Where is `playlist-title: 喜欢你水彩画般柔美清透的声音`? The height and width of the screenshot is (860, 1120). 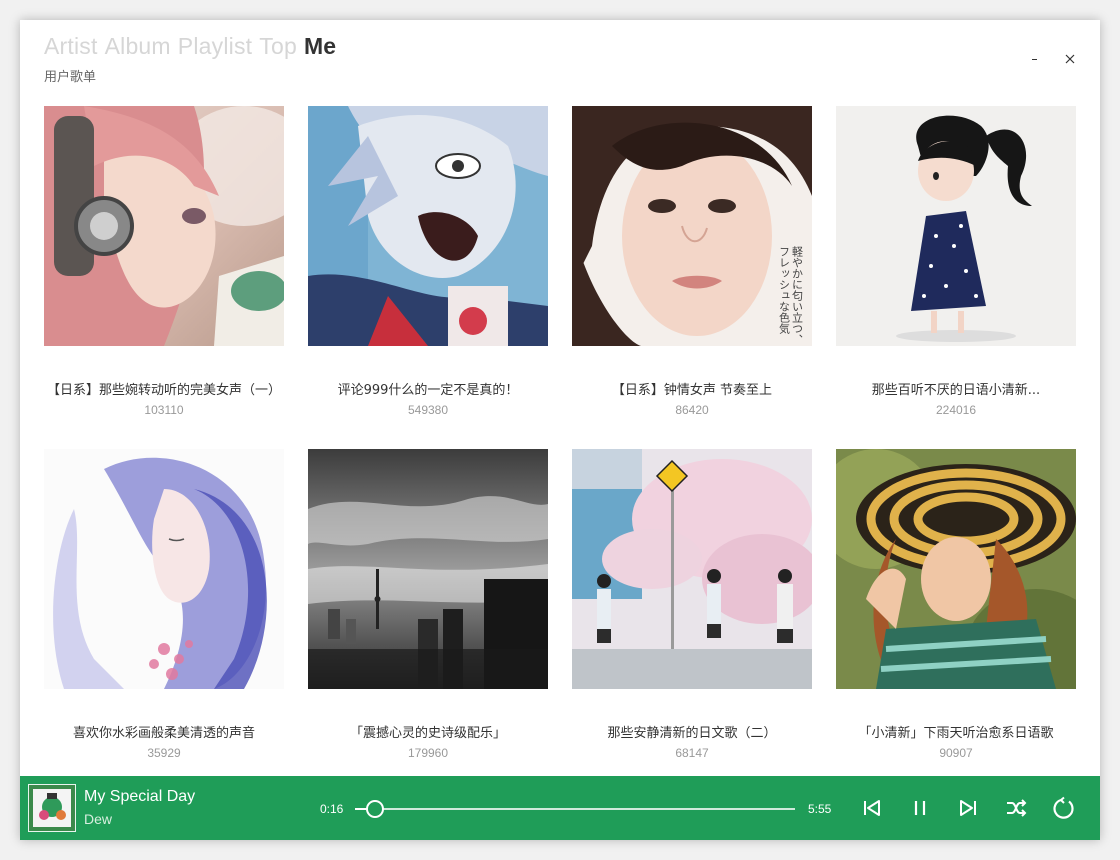 playlist-title: 喜欢你水彩画般柔美清透的声音 is located at coordinates (164, 731).